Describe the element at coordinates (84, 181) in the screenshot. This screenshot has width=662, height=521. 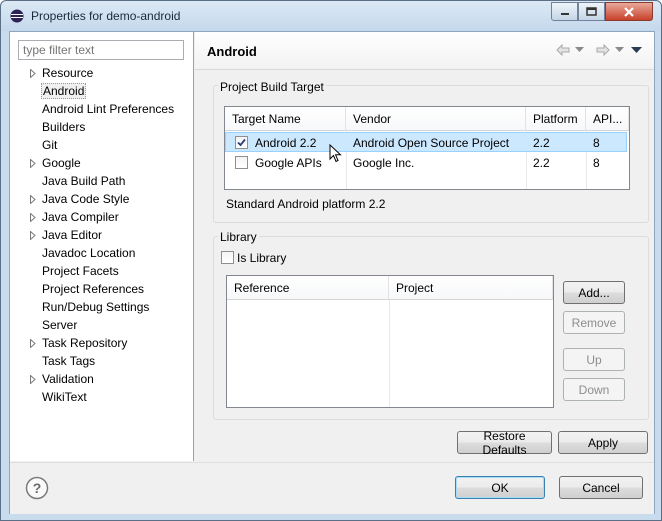
I see `sidebar-item-label: Java Build Path` at that location.